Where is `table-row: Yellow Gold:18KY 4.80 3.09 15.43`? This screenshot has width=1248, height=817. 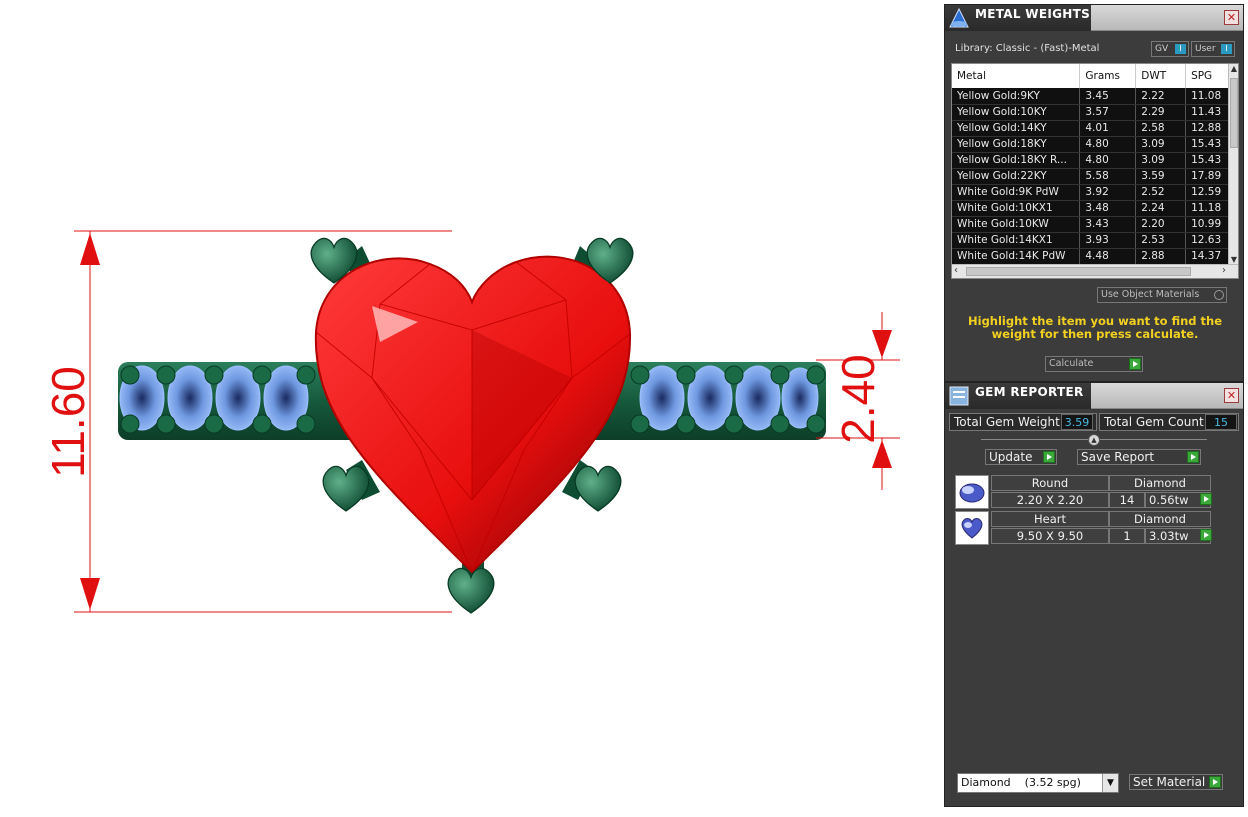
table-row: Yellow Gold:18KY 4.80 3.09 15.43 is located at coordinates (1092, 144).